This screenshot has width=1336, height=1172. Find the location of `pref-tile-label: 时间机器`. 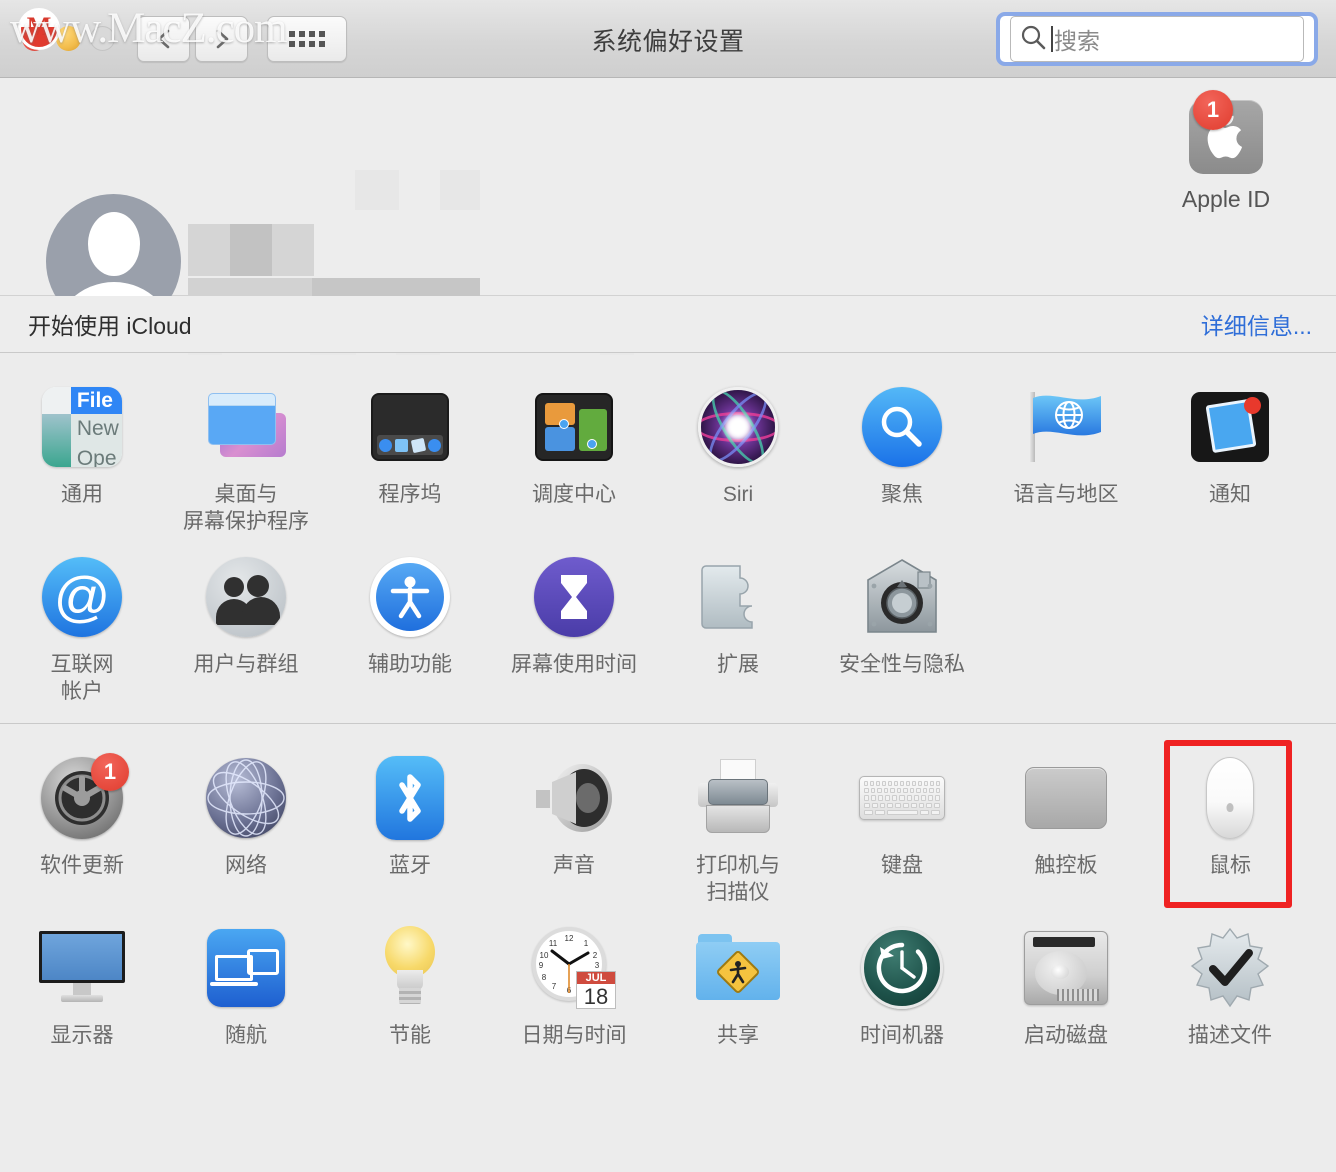

pref-tile-label: 时间机器 is located at coordinates (902, 1035).